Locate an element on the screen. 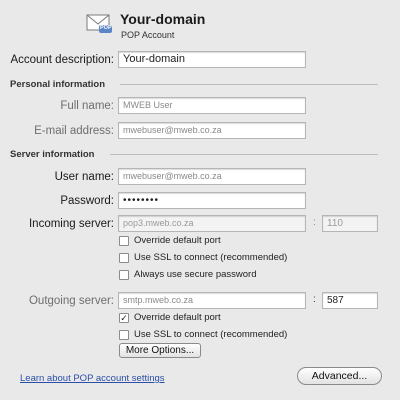 This screenshot has width=400, height=400. learn-pop-settings-link: Learn about POP account settings is located at coordinates (92, 378).